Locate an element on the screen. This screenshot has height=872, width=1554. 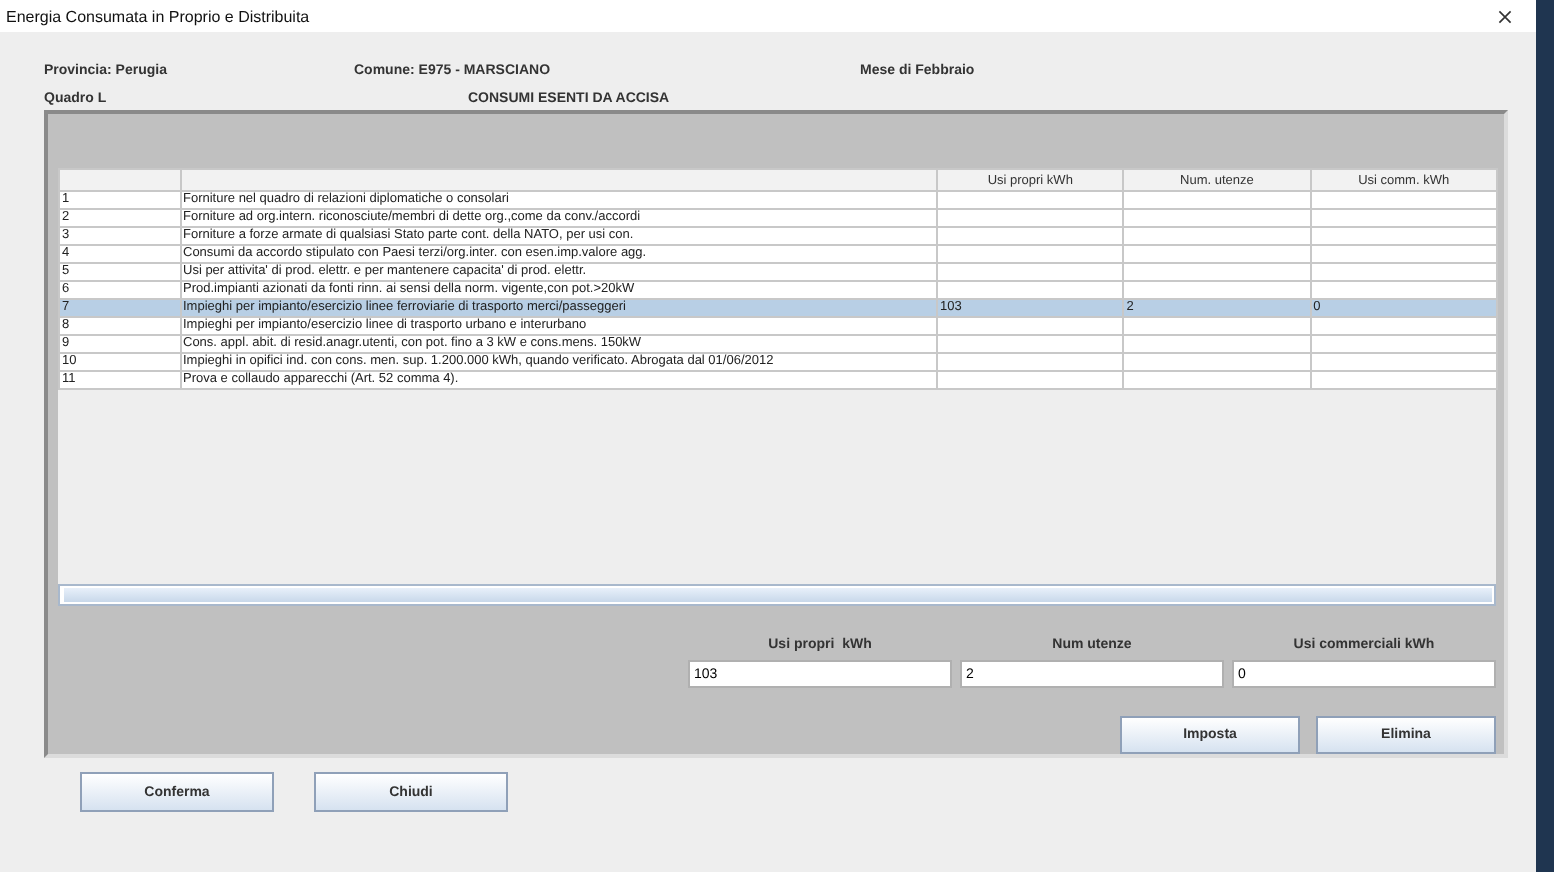
scroll-thumb is located at coordinates (778, 595).